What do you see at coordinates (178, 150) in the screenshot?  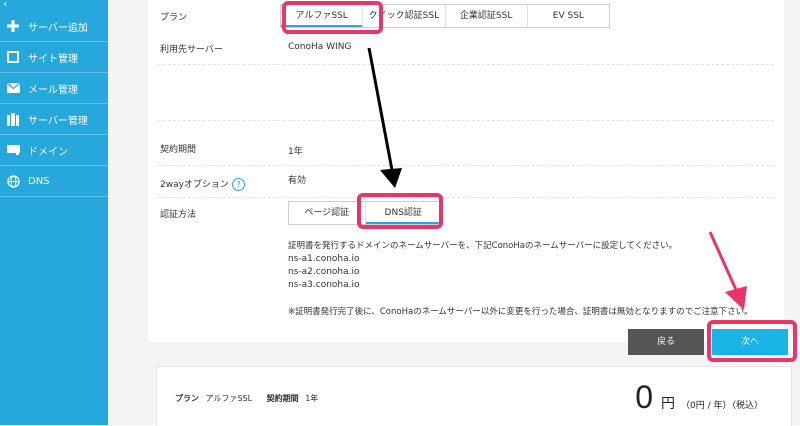 I see `period-label: 契約期間` at bounding box center [178, 150].